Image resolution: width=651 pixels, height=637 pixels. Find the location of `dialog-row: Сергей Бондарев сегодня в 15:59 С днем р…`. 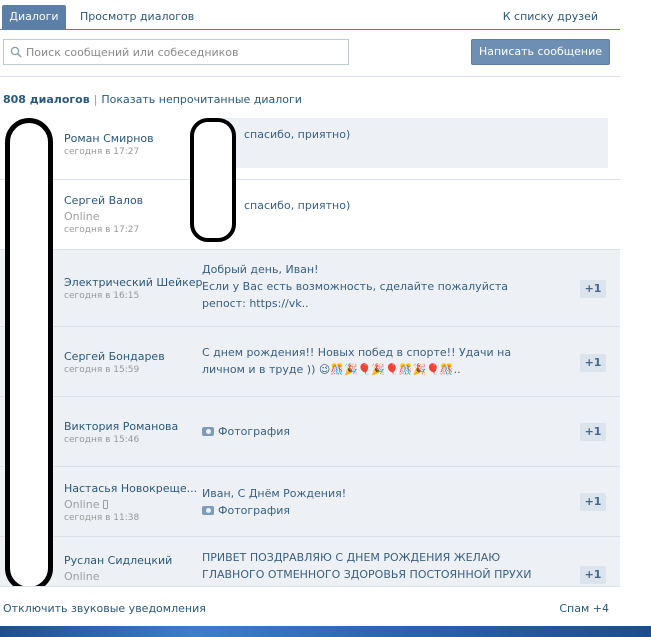

dialog-row: Сергей Бондарев сегодня в 15:59 С днем р… is located at coordinates (310, 362).